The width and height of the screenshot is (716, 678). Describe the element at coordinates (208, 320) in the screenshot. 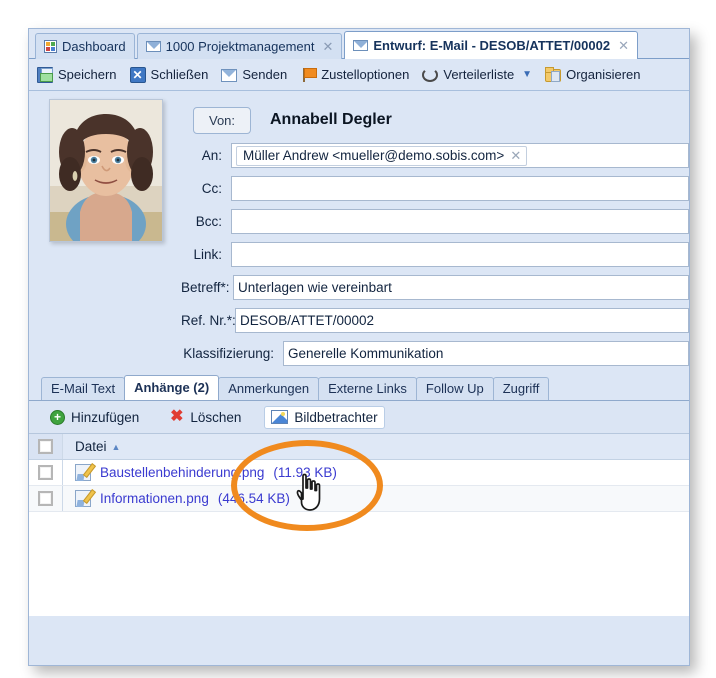

I see `field-label-refnr: Ref. Nr.*:` at that location.